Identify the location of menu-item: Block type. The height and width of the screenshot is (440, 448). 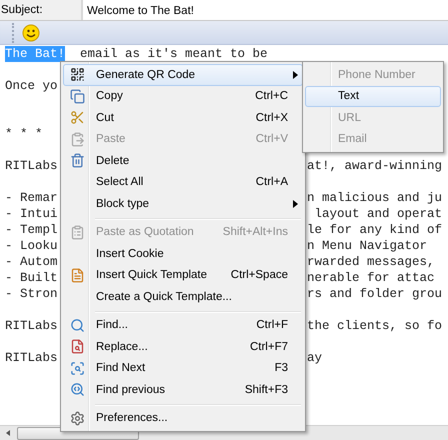
(183, 203).